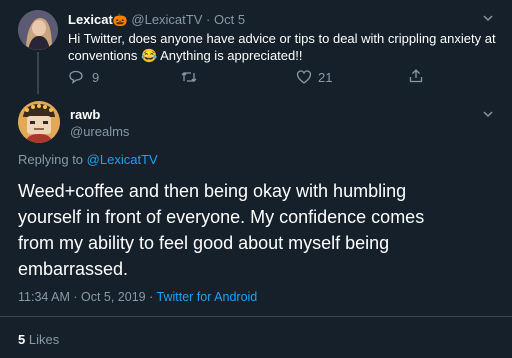 The image size is (512, 358). Describe the element at coordinates (122, 159) in the screenshot. I see `replying-to-handle: @LexicatTV` at that location.